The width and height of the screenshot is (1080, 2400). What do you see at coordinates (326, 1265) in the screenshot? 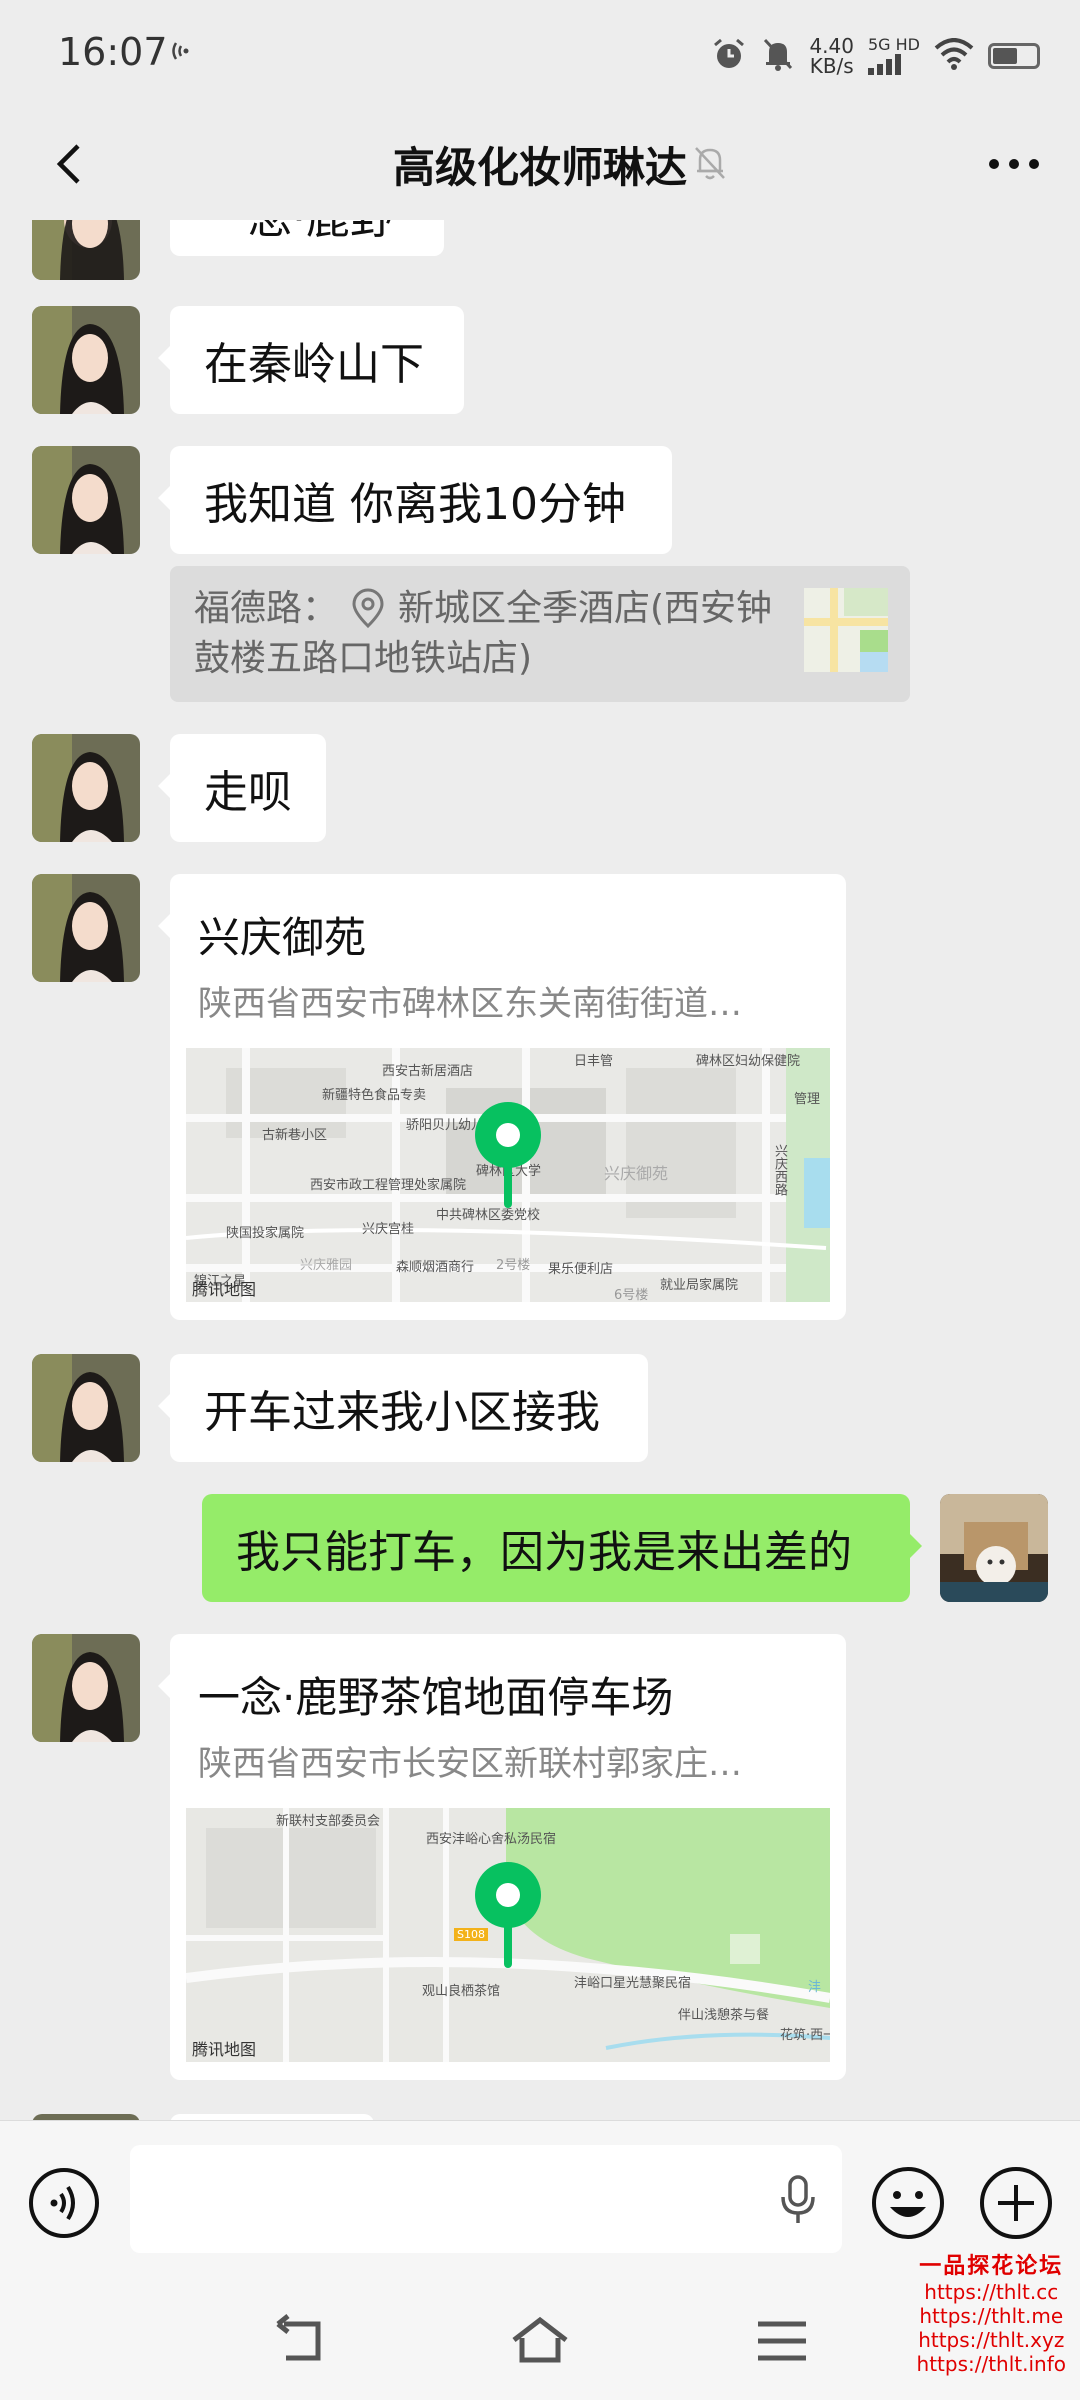
I see `map-poi-label: 兴庆雅园` at bounding box center [326, 1265].